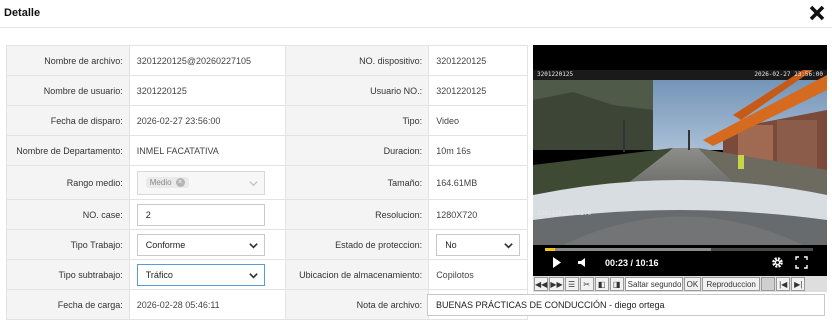 The image size is (832, 328). What do you see at coordinates (208, 150) in the screenshot?
I see `value-departamento: INMEL FACATATIVA` at bounding box center [208, 150].